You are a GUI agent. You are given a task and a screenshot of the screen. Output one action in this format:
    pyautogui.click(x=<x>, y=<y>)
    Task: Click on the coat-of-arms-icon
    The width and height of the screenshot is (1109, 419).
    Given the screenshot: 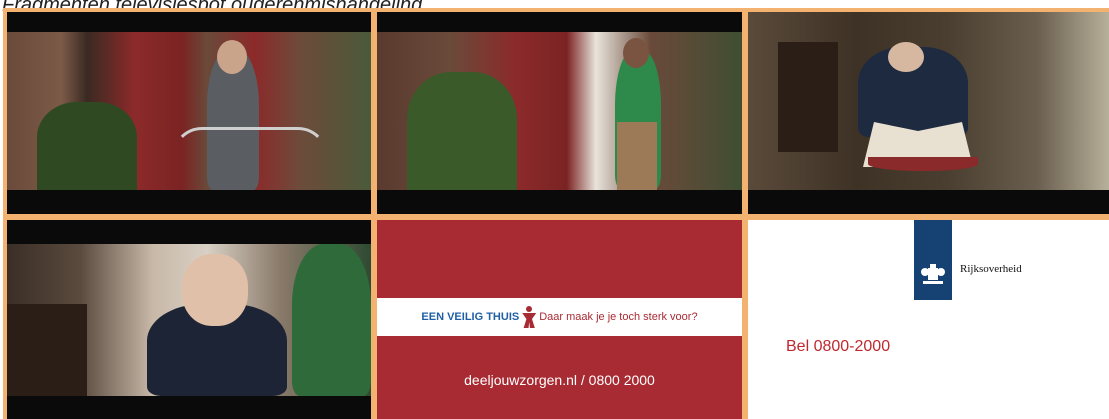 What is the action you would take?
    pyautogui.click(x=933, y=274)
    